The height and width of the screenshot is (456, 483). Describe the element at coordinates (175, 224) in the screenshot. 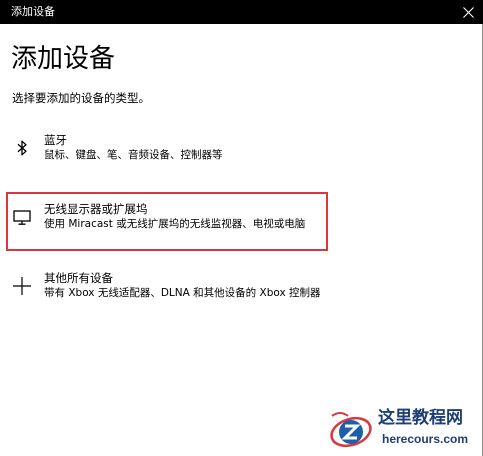

I see `option-description: 使用 Miracast 或无线扩展坞的无线监视器、电视或电脑` at that location.